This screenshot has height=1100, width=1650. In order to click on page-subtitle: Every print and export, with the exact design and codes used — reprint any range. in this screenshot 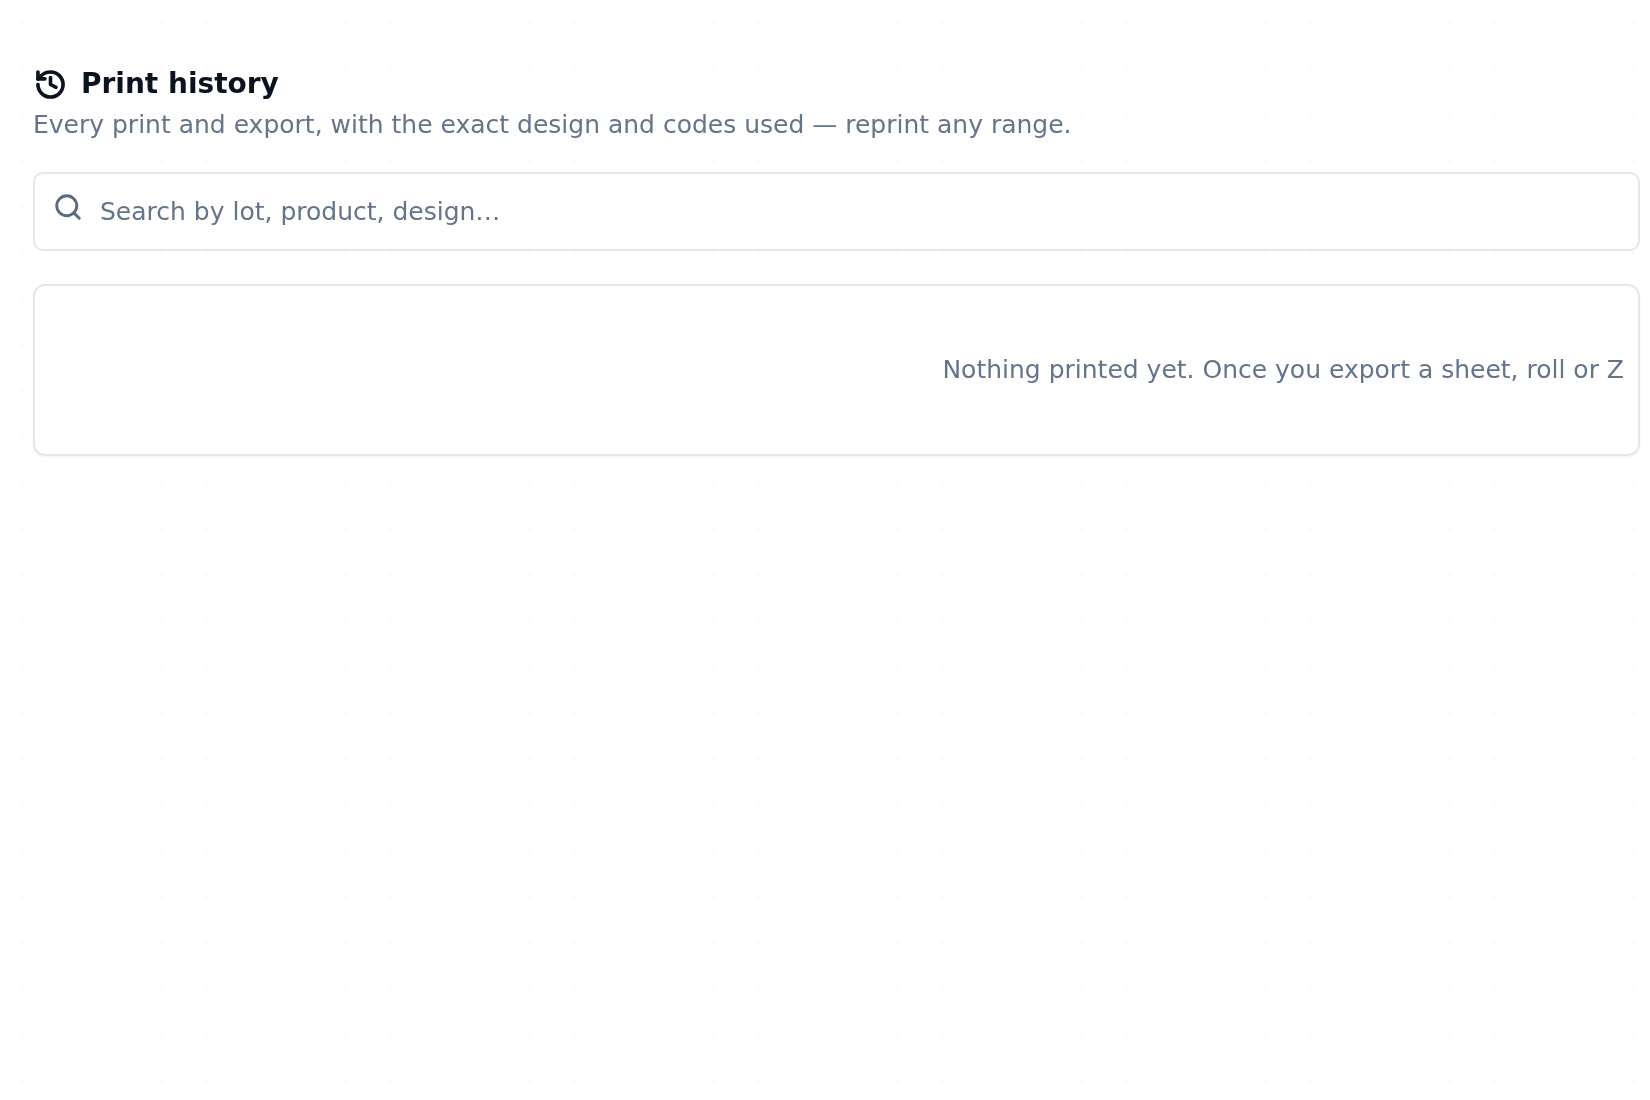, I will do `click(553, 125)`.